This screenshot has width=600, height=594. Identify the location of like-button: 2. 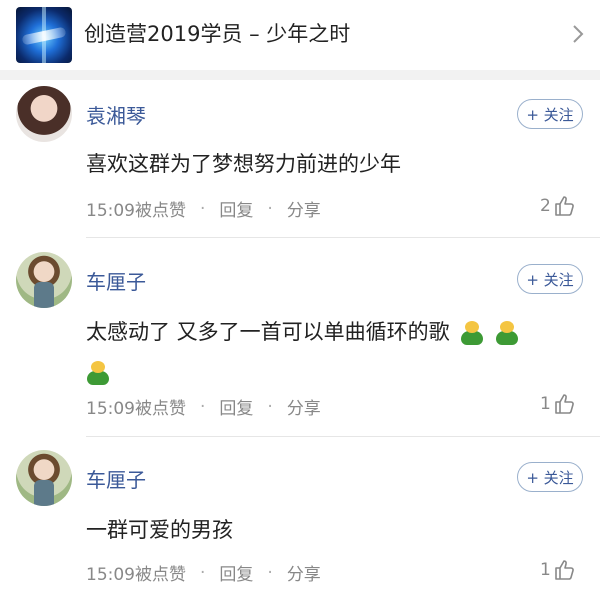
(558, 206).